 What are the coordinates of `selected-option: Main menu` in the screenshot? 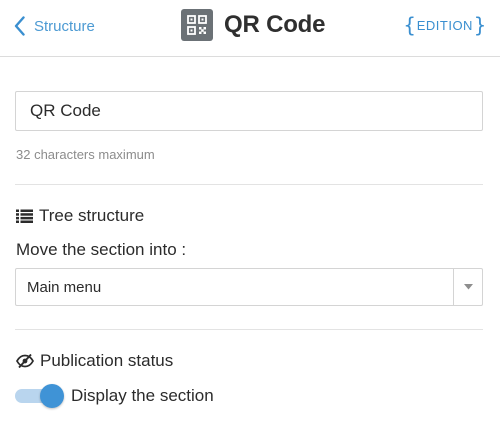 It's located at (64, 287).